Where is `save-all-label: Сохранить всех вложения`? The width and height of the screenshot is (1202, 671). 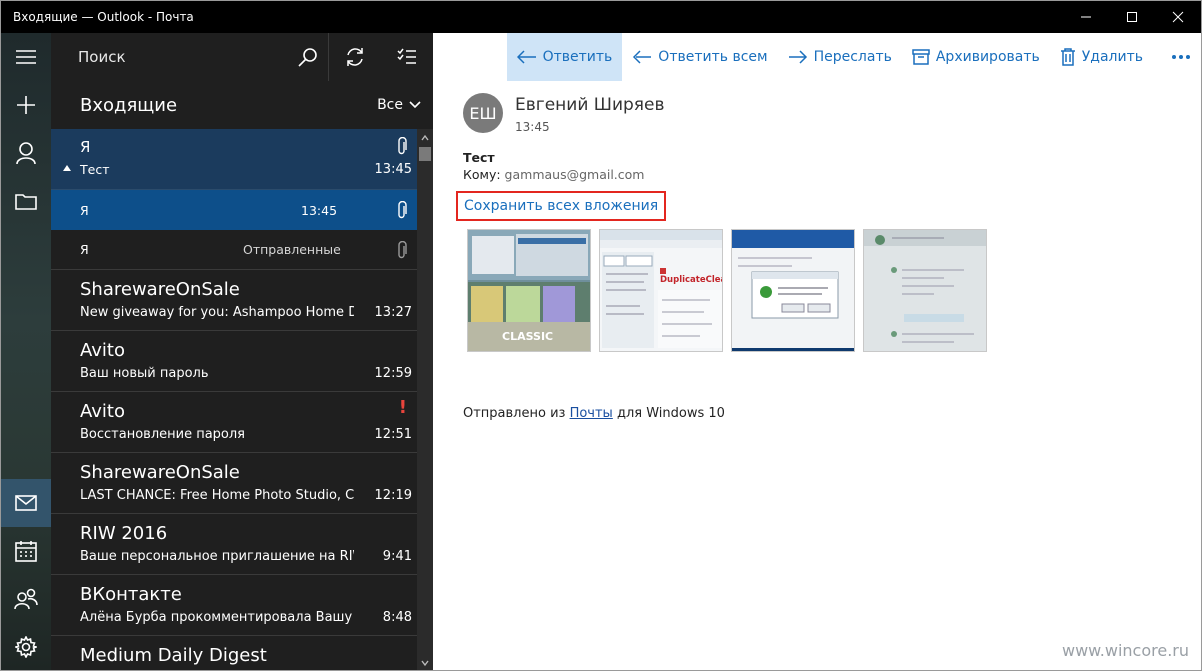 save-all-label: Сохранить всех вложения is located at coordinates (561, 206).